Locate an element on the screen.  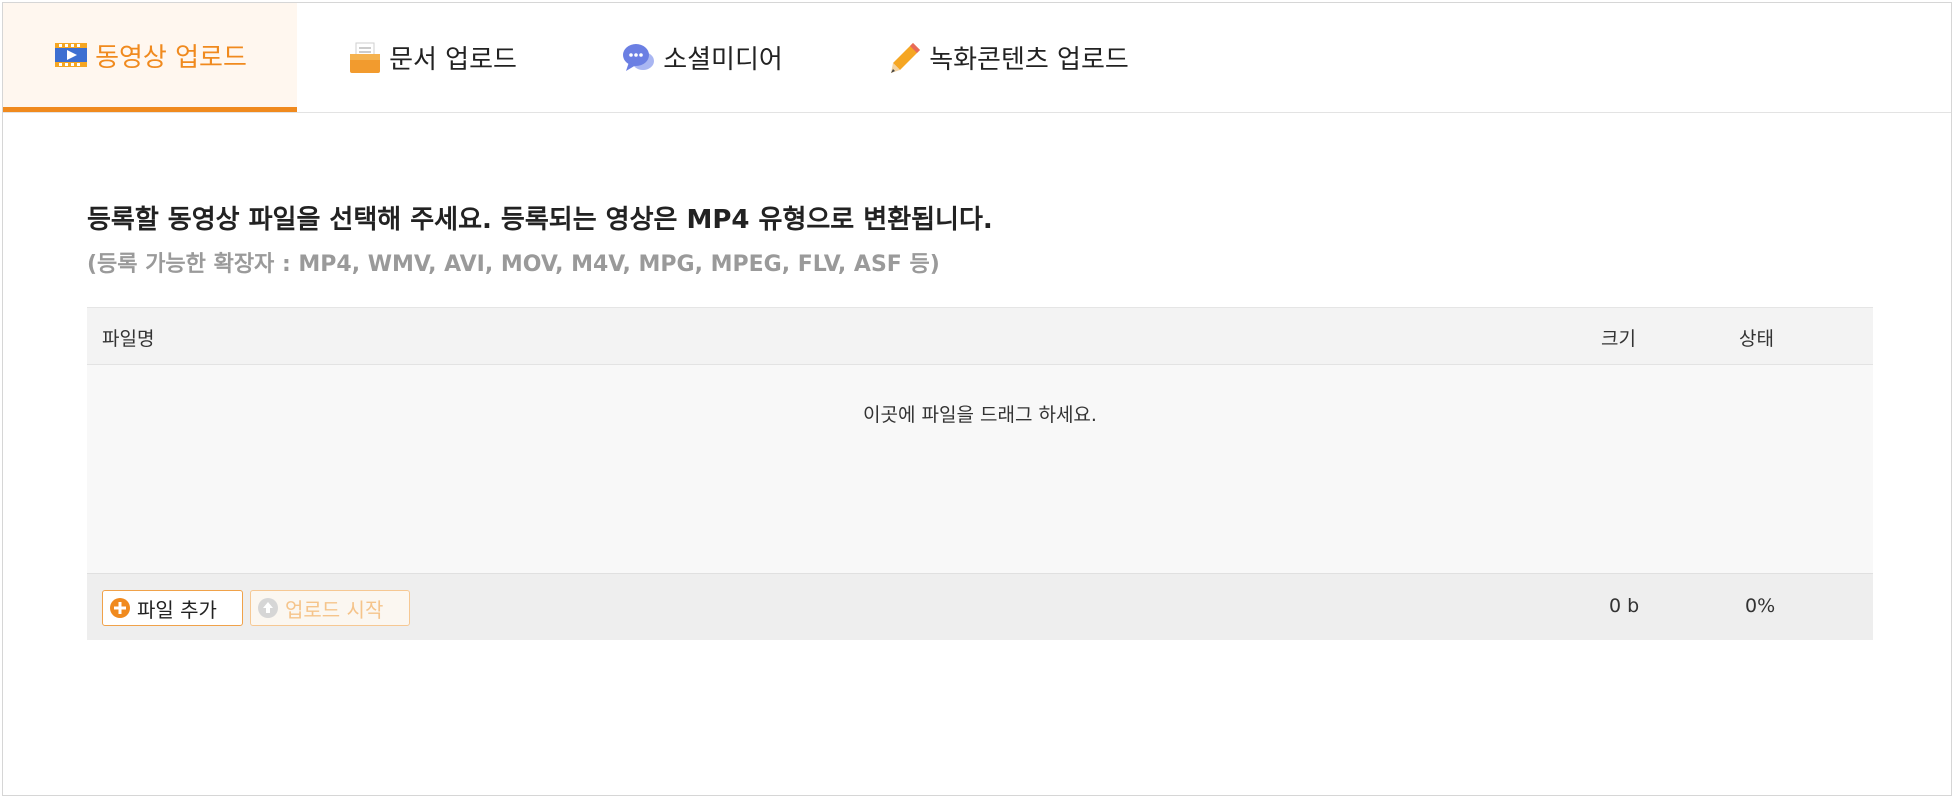
tab-document-upload: 문서 업로드 is located at coordinates (432, 57).